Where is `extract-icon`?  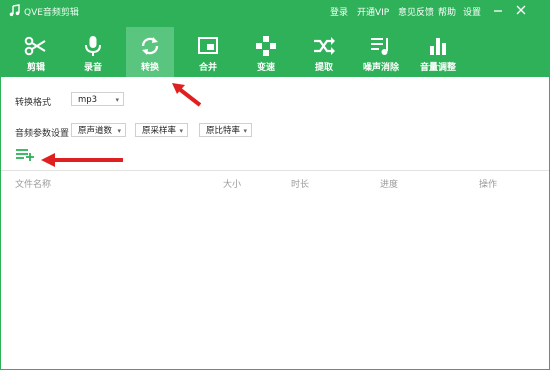 extract-icon is located at coordinates (324, 46).